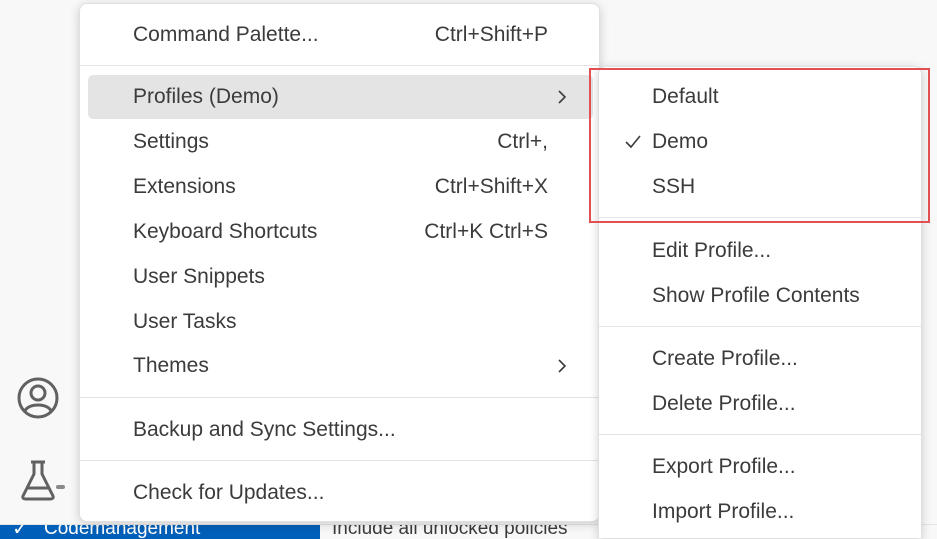 Image resolution: width=937 pixels, height=539 pixels. What do you see at coordinates (171, 365) in the screenshot?
I see `menu-item-label: Themes` at bounding box center [171, 365].